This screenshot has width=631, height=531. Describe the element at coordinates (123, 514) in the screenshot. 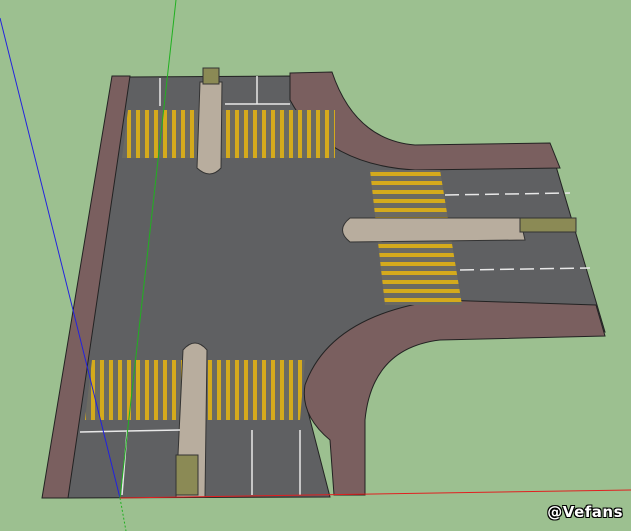

I see `axis-green-dotted` at that location.